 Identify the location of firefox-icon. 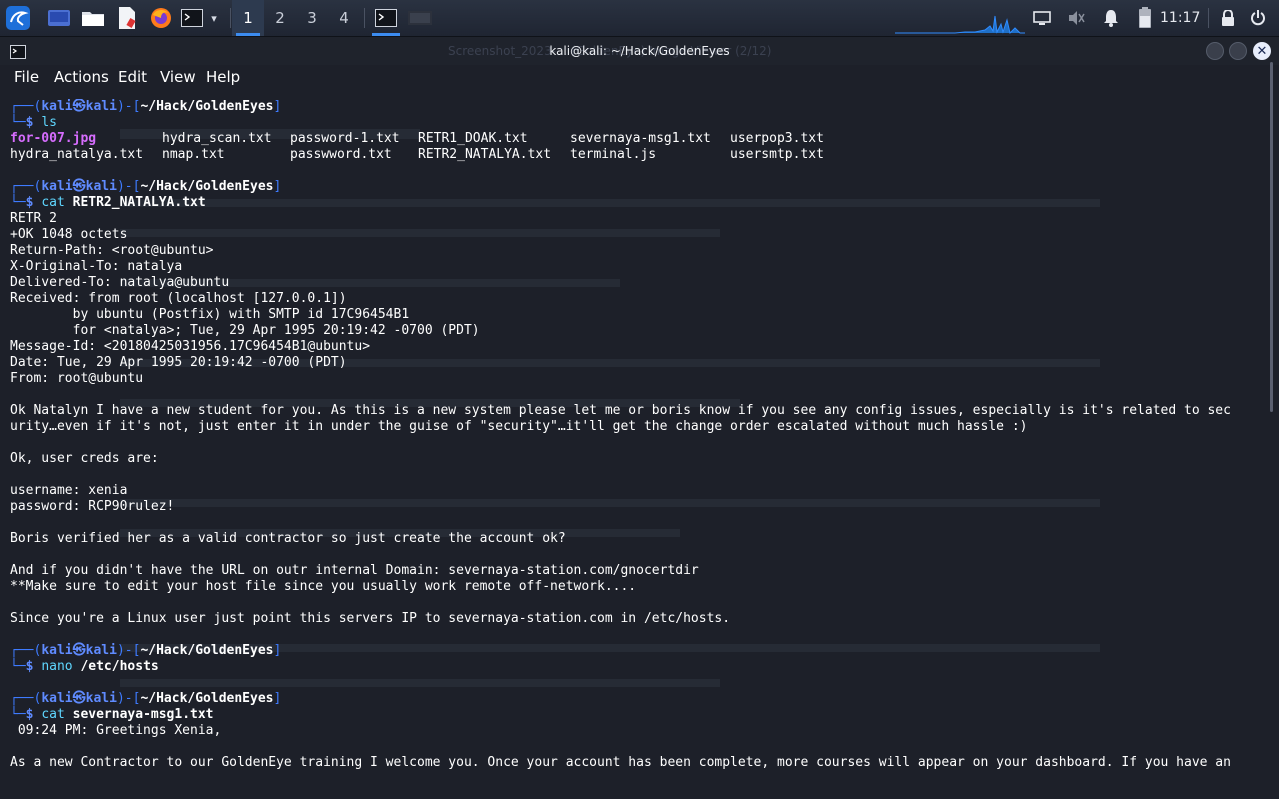
(161, 18).